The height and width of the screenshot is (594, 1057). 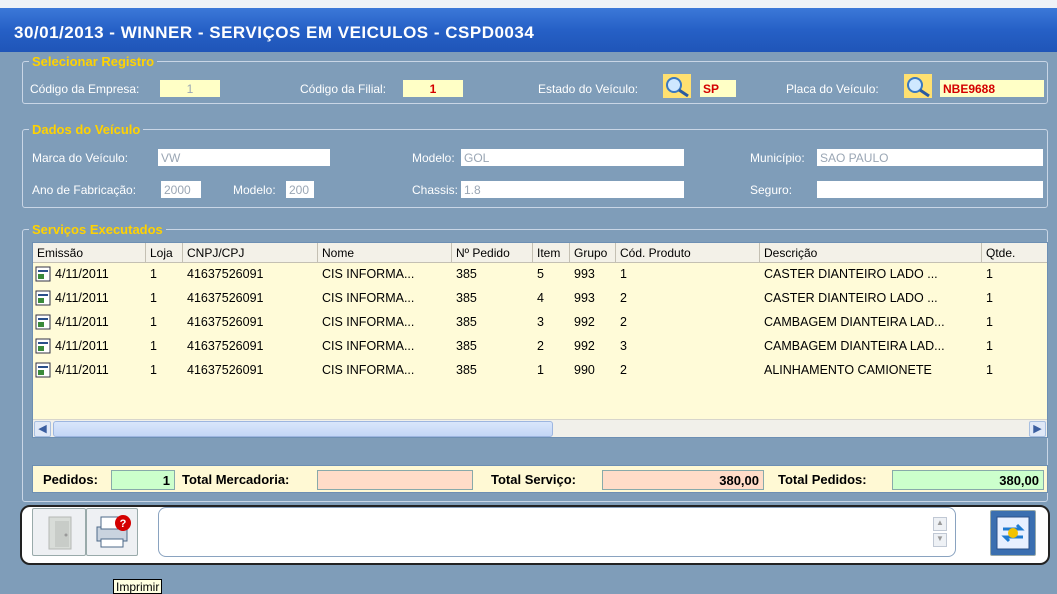 I want to click on col-item: Item, so click(x=551, y=253).